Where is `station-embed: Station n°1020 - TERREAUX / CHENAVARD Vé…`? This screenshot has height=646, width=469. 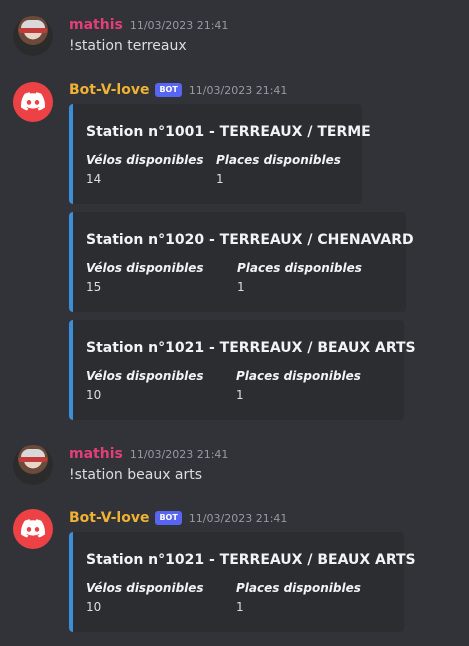 station-embed: Station n°1020 - TERREAUX / CHENAVARD Vé… is located at coordinates (241, 262).